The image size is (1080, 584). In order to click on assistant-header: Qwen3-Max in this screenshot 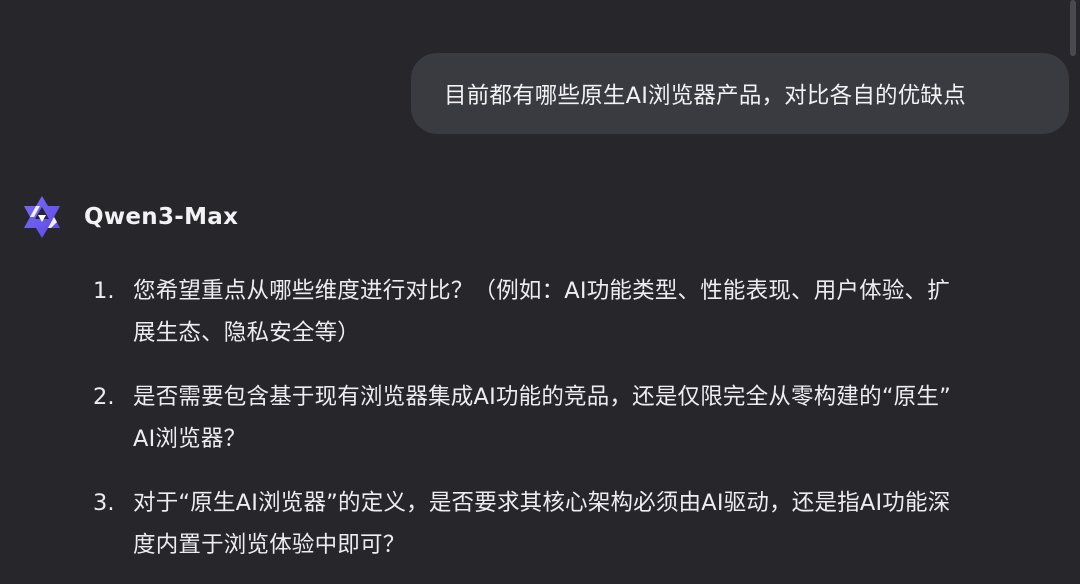, I will do `click(128, 217)`.